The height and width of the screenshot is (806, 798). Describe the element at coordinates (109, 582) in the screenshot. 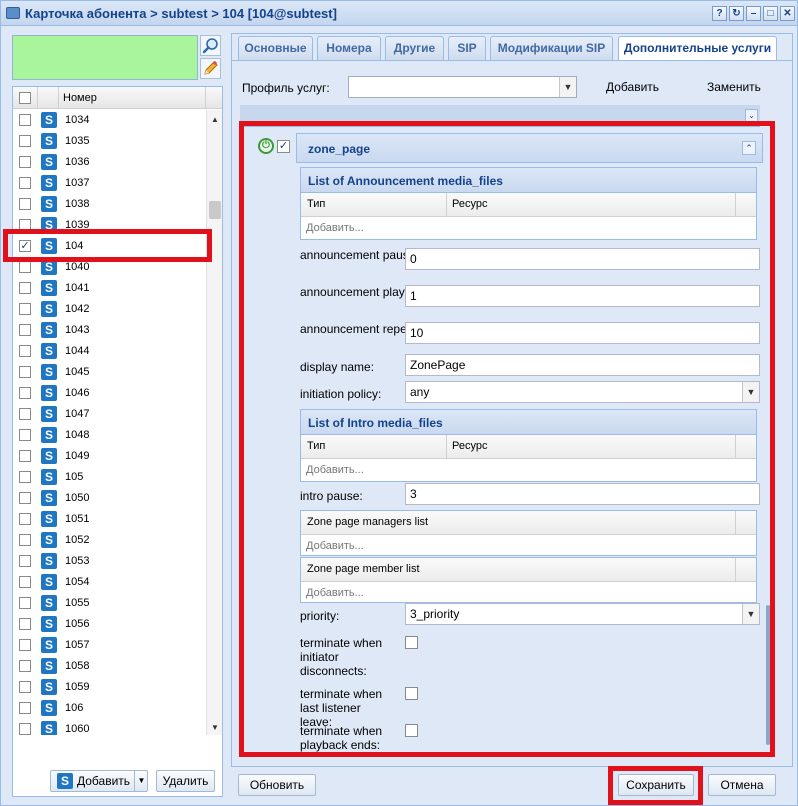

I see `subscriber-row: S 1054` at that location.